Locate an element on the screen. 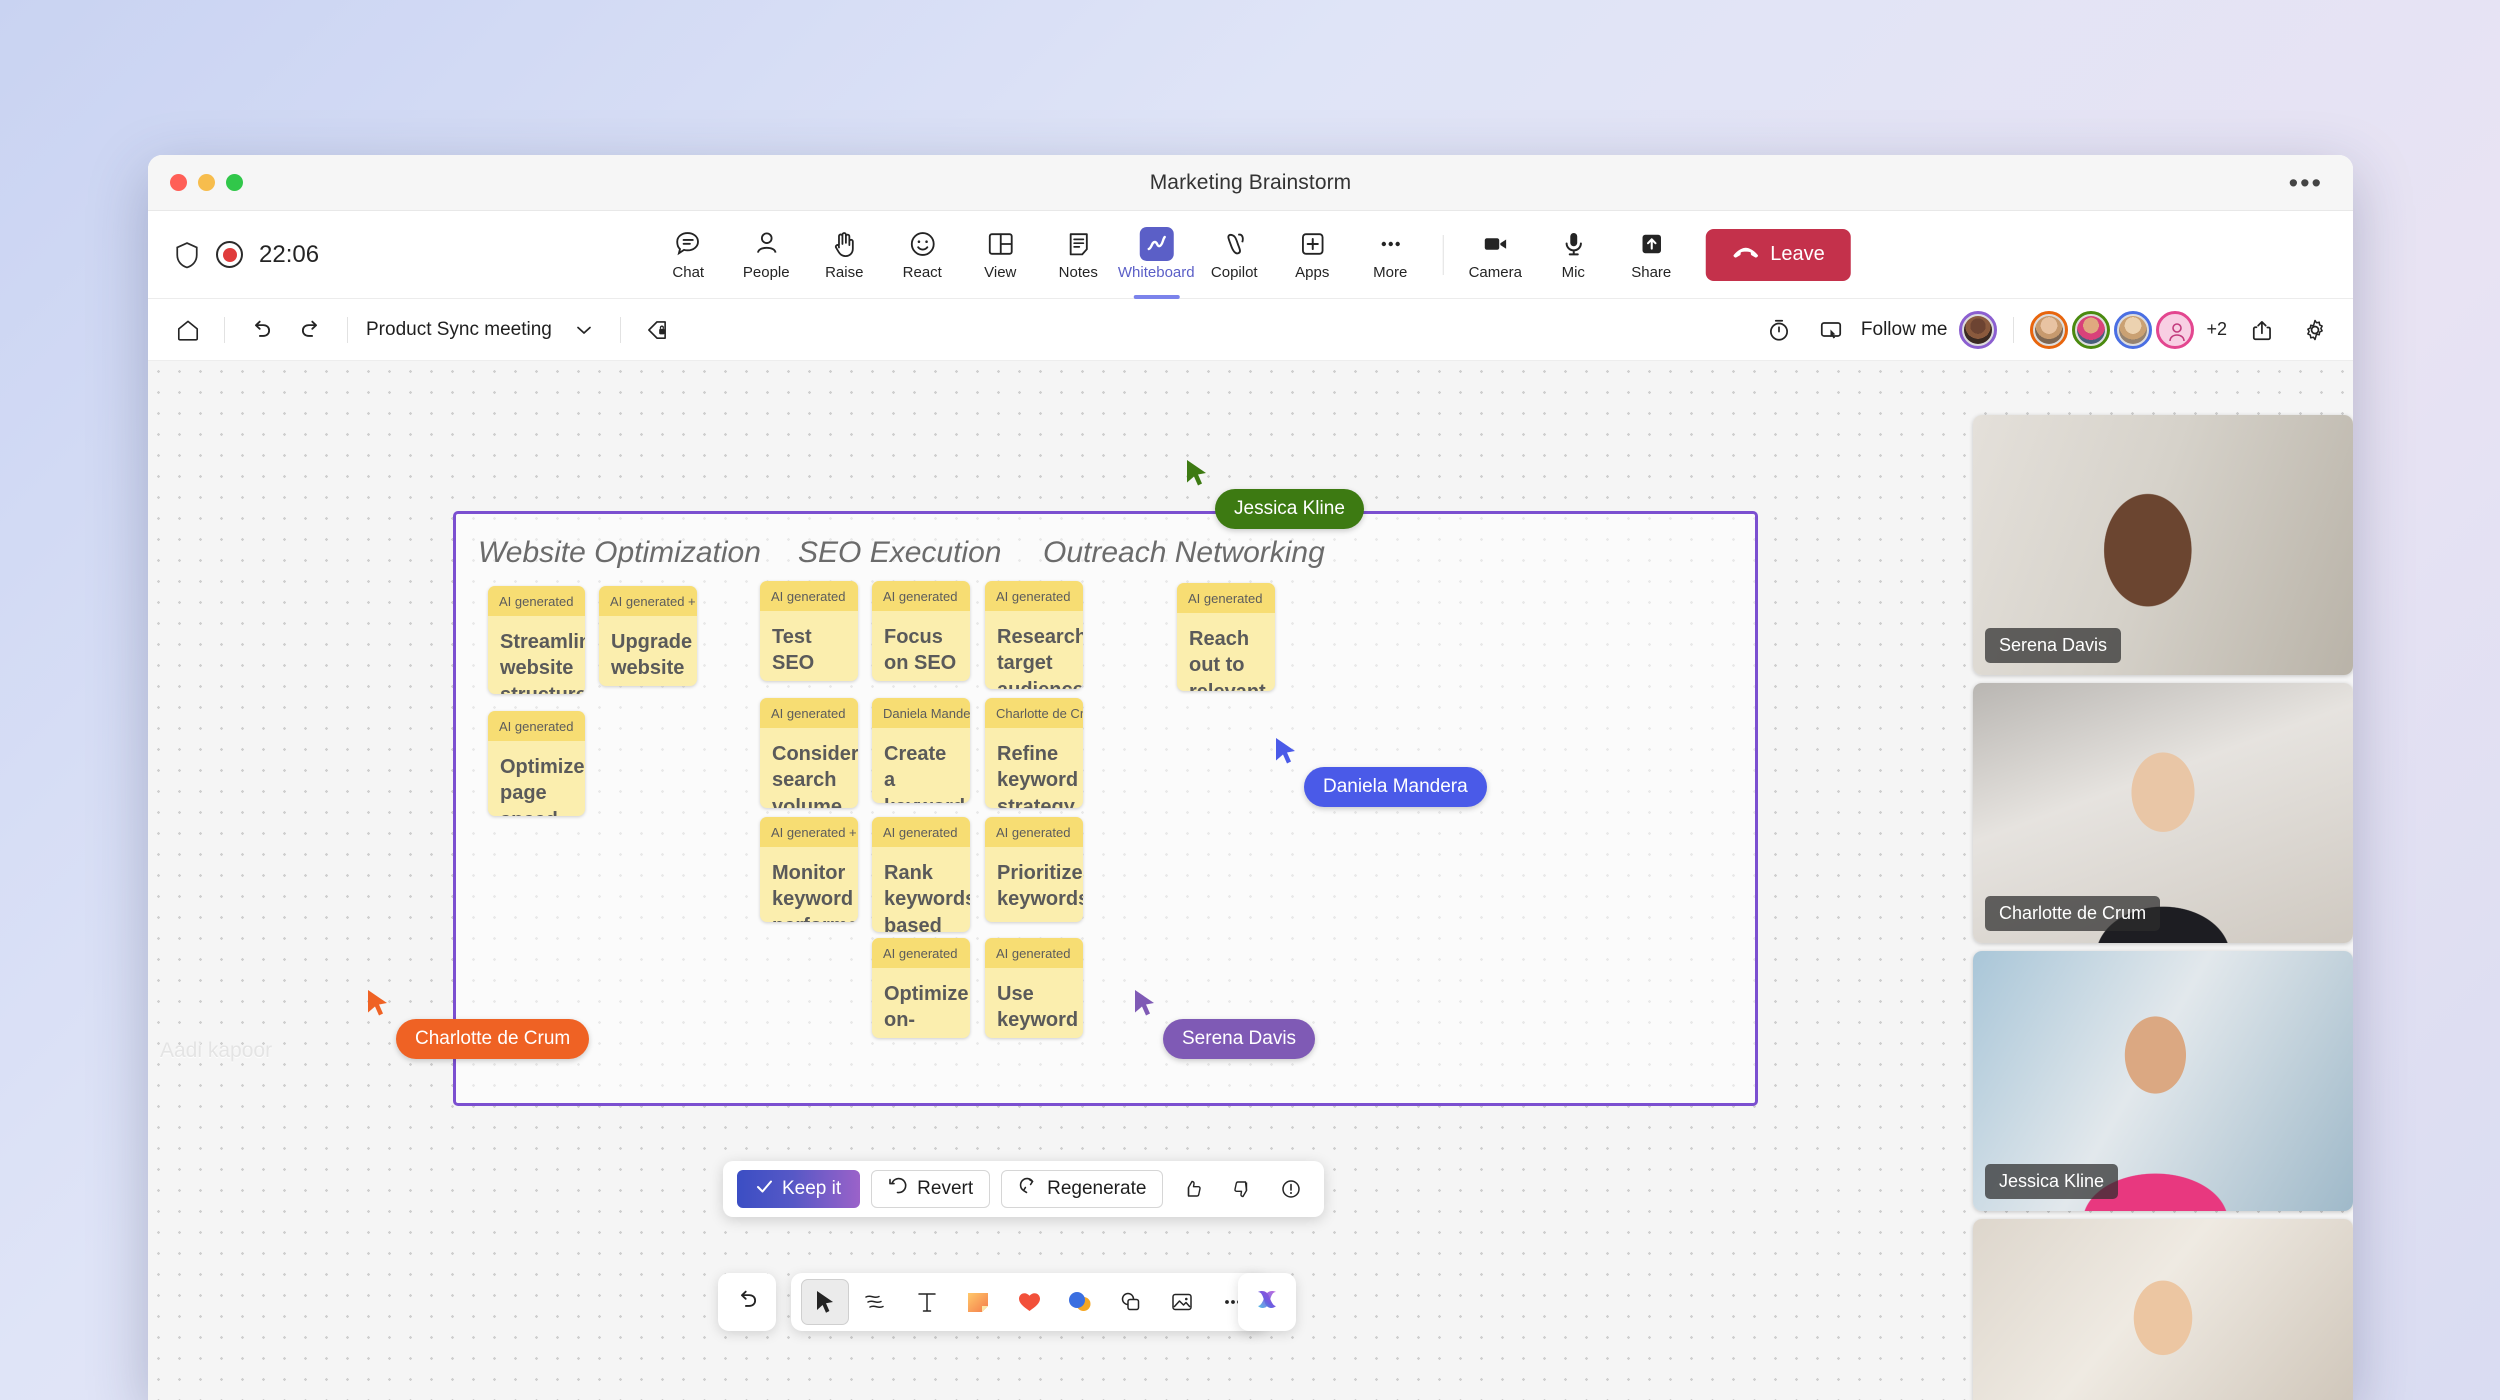  cursor-select-icon is located at coordinates (825, 1302).